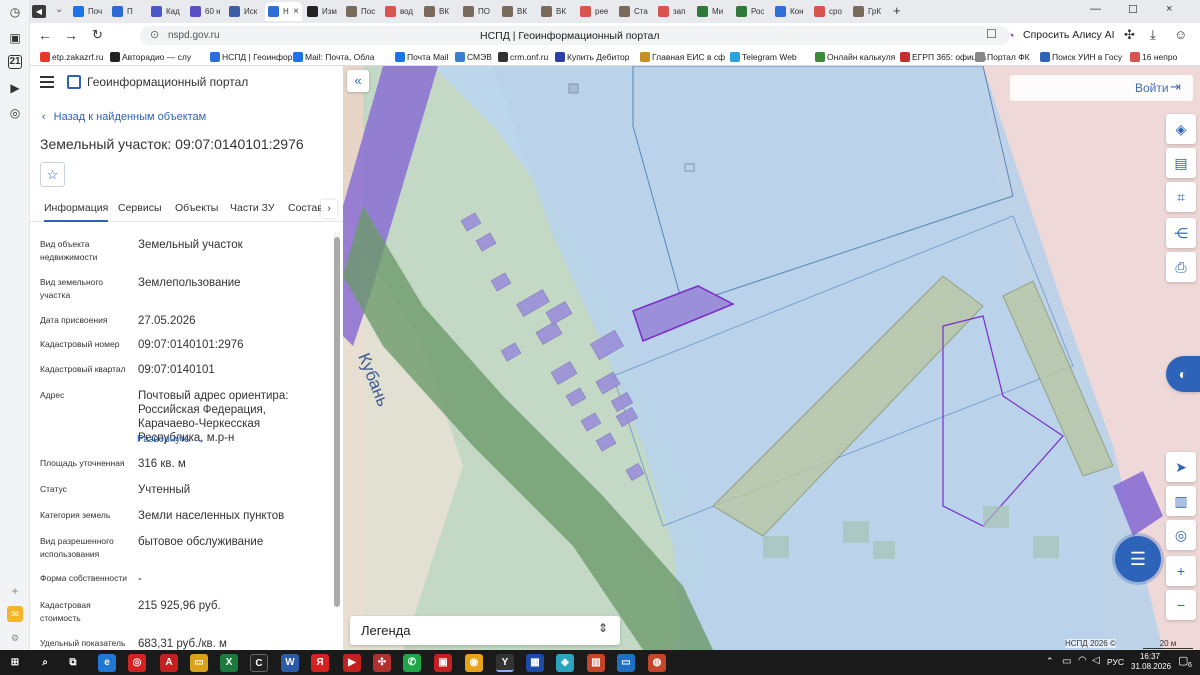 This screenshot has width=1200, height=675. What do you see at coordinates (1181, 233) in the screenshot?
I see `share-button: ⋲` at bounding box center [1181, 233].